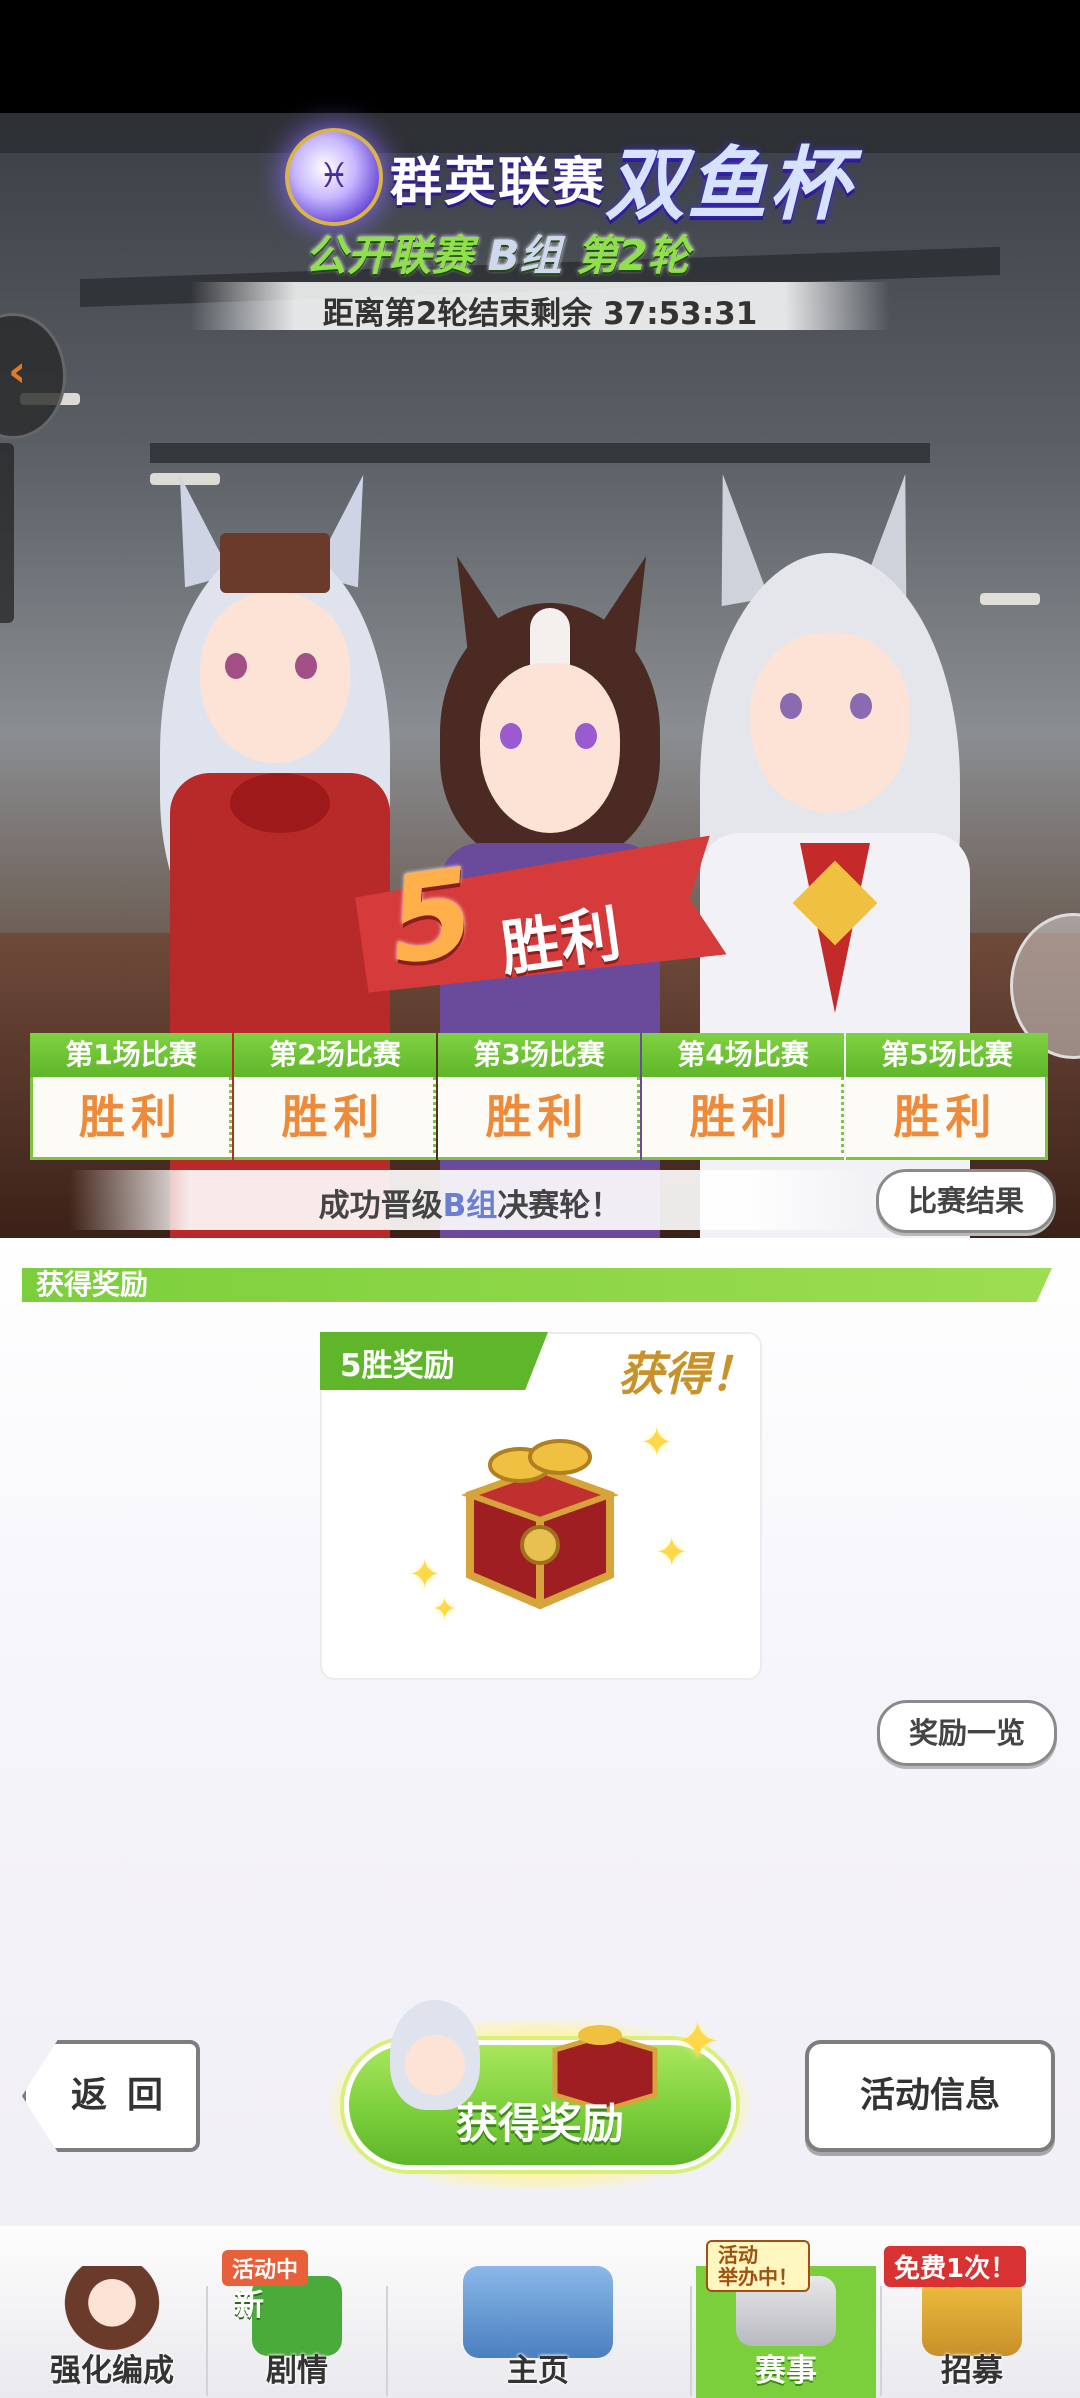 The image size is (1080, 2398). Describe the element at coordinates (334, 177) in the screenshot. I see `event-logo-icon: ♓` at that location.